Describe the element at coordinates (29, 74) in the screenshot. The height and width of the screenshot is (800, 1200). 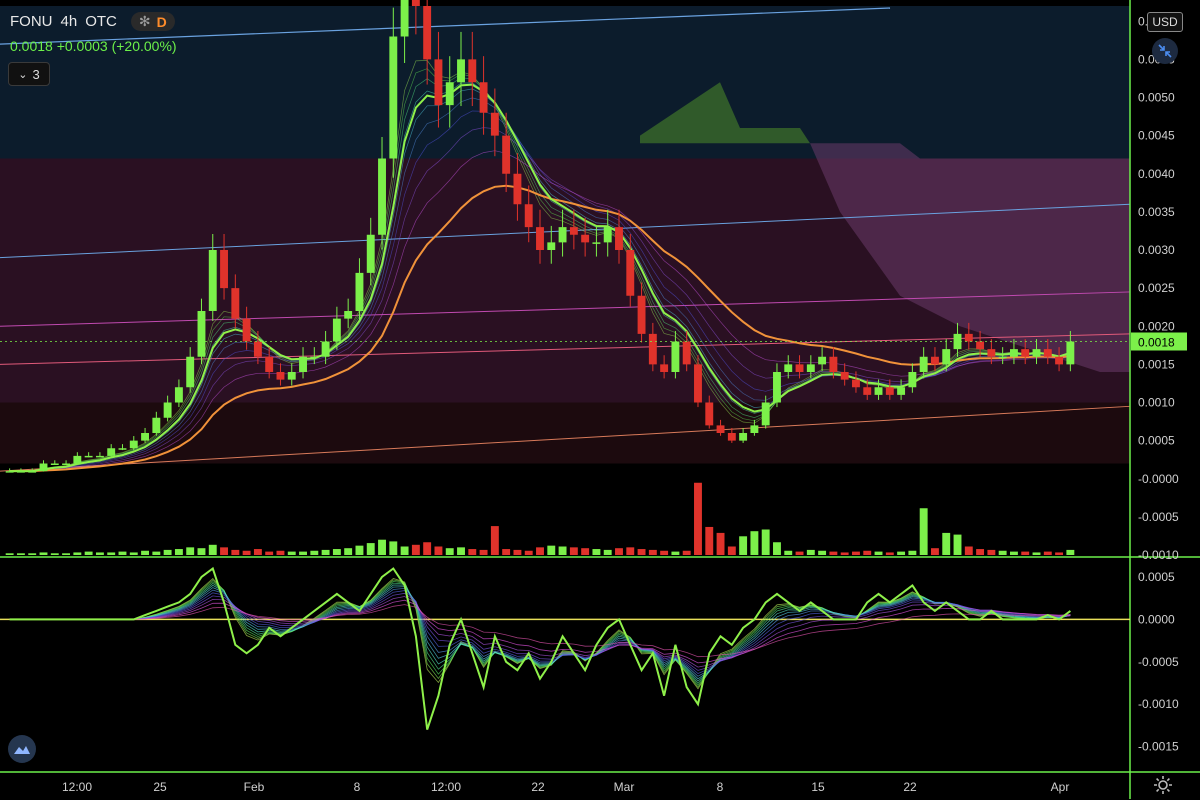
I see `indicators-toggle-button: ⌄ 3` at that location.